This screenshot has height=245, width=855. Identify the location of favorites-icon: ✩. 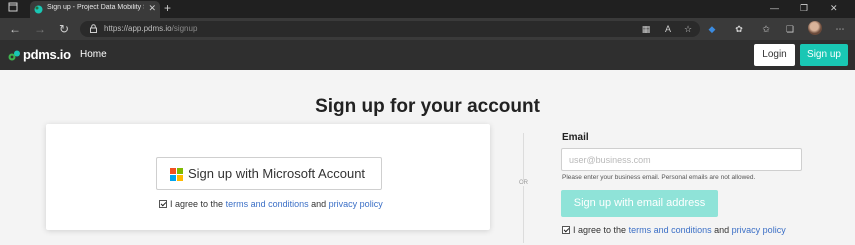
(766, 29).